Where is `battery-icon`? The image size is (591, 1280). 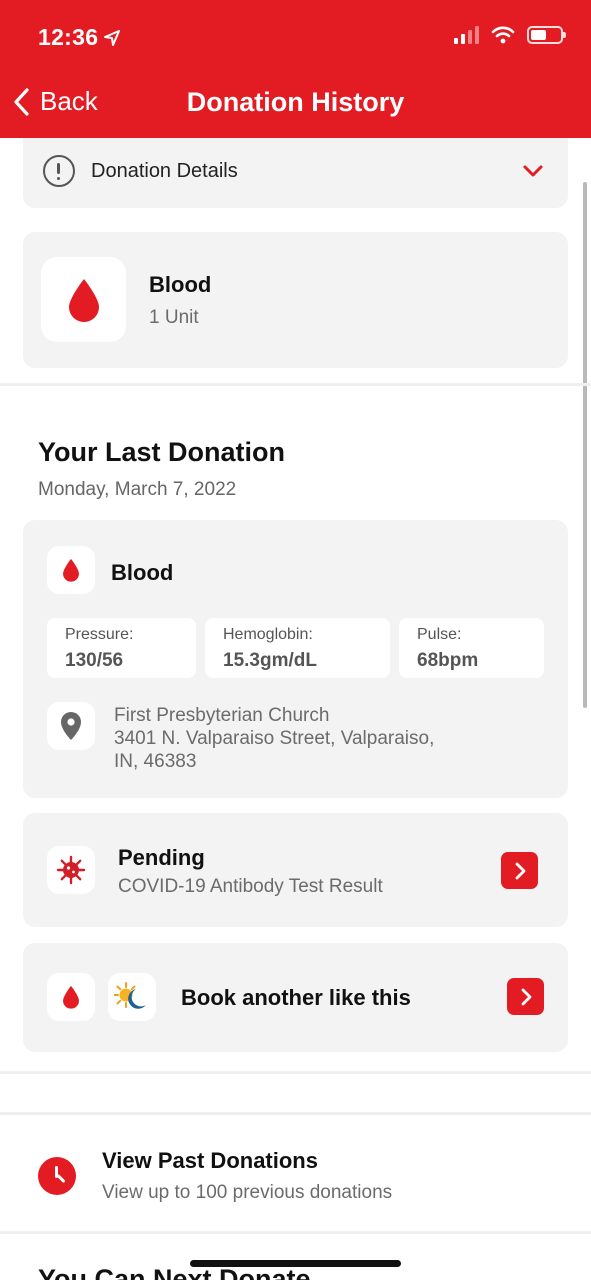
battery-icon is located at coordinates (546, 35).